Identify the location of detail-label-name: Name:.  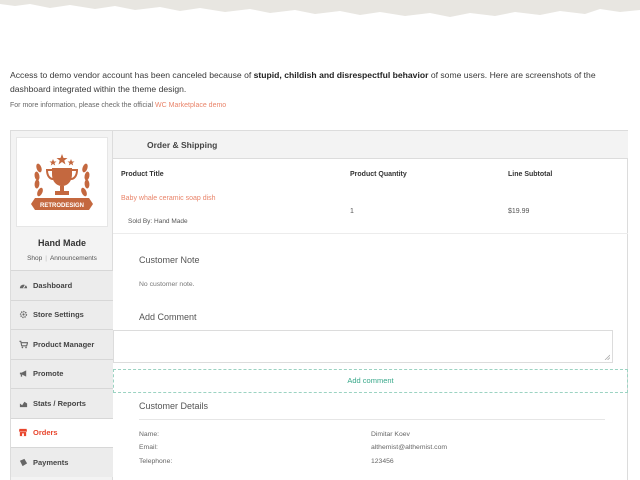
(149, 434).